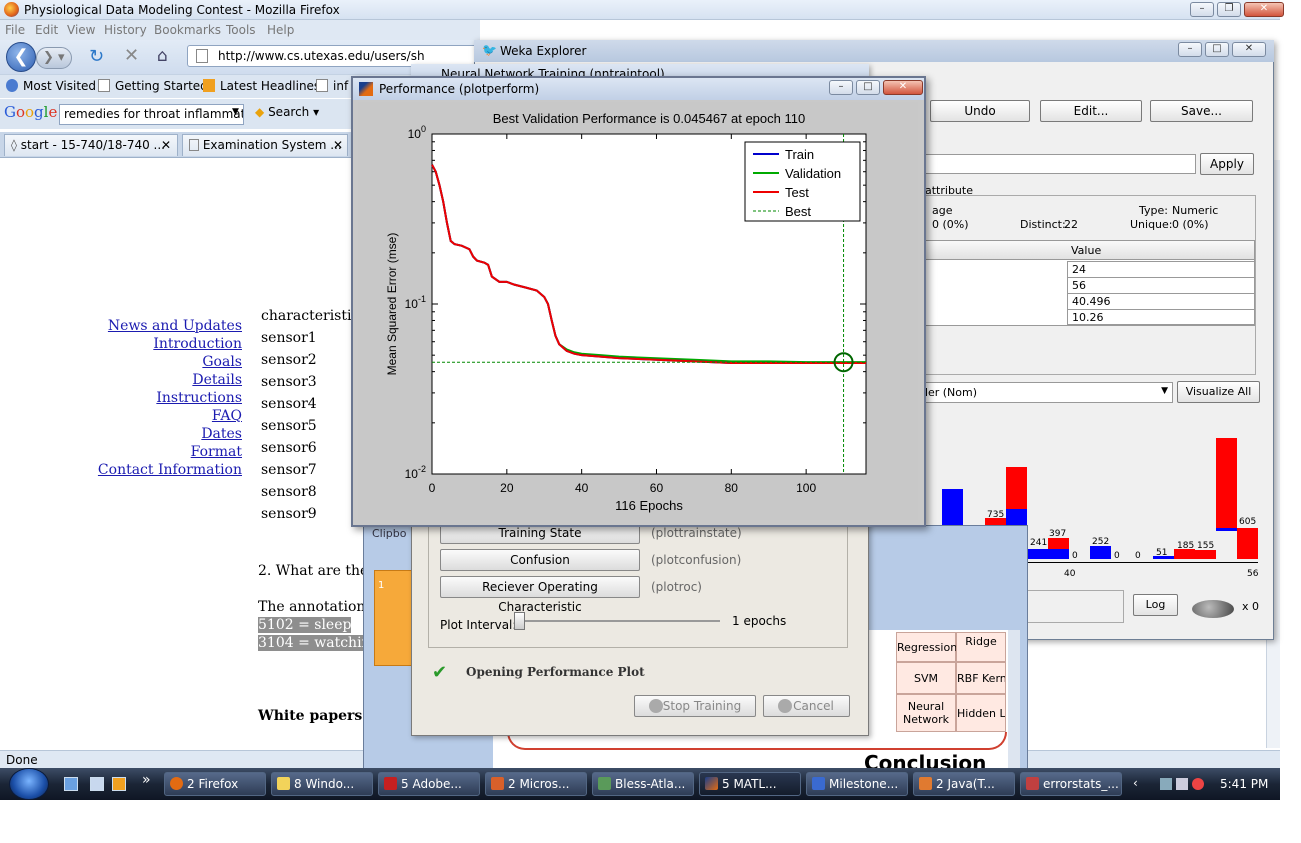 This screenshot has height=843, width=1301. Describe the element at coordinates (175, 326) in the screenshot. I see `nav-news: News and Updates` at that location.